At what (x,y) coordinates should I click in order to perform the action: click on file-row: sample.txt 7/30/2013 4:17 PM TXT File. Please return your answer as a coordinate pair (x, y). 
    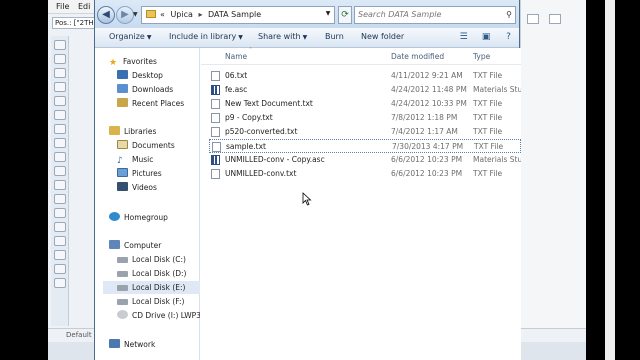
    Looking at the image, I should click on (365, 146).